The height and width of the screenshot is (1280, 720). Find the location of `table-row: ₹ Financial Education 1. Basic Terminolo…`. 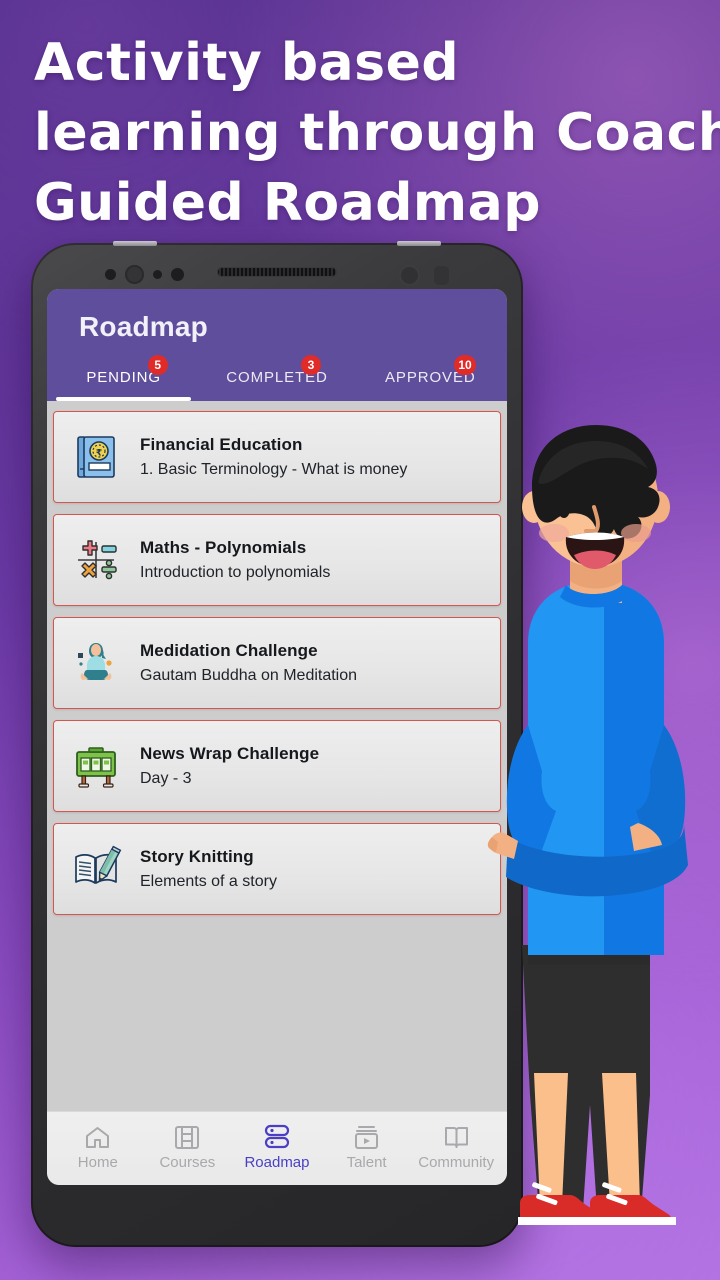

table-row: ₹ Financial Education 1. Basic Terminolo… is located at coordinates (277, 457).